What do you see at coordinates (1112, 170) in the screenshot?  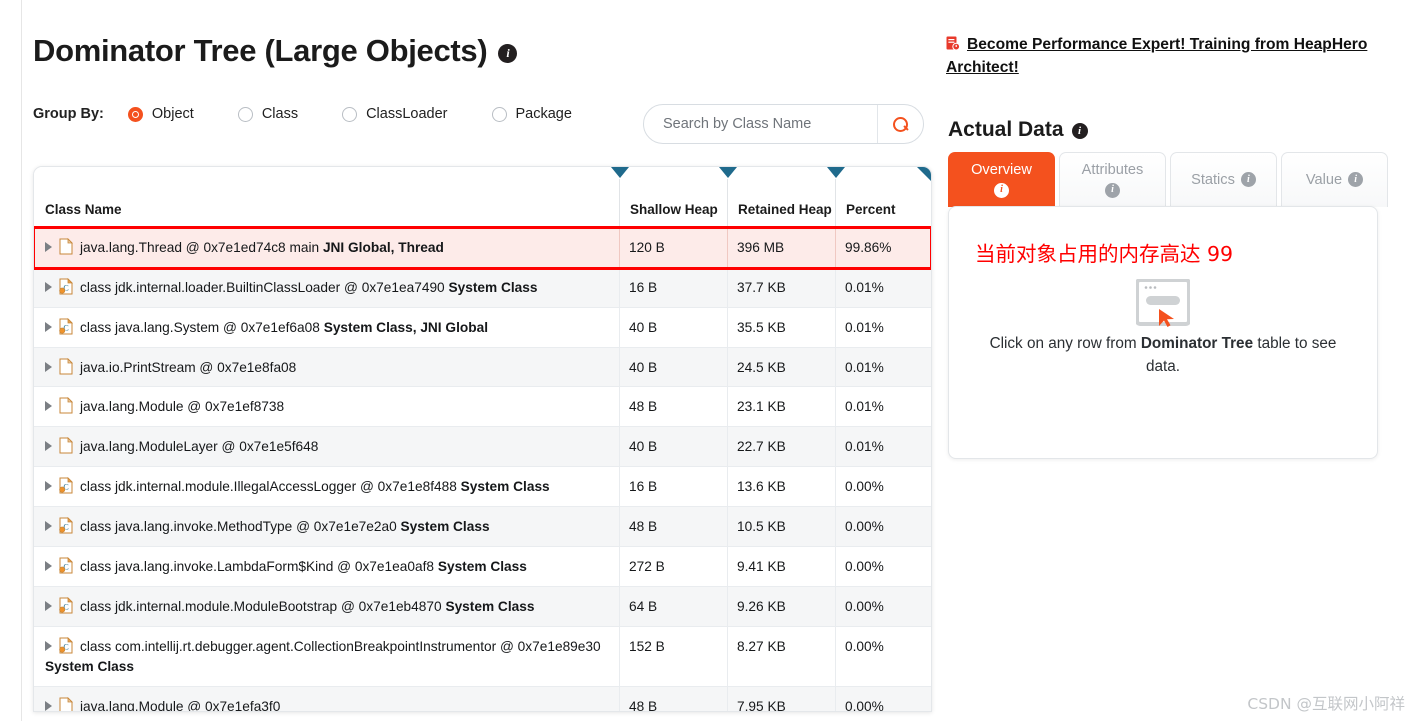 I see `tab-attributes-label: Attributes` at bounding box center [1112, 170].